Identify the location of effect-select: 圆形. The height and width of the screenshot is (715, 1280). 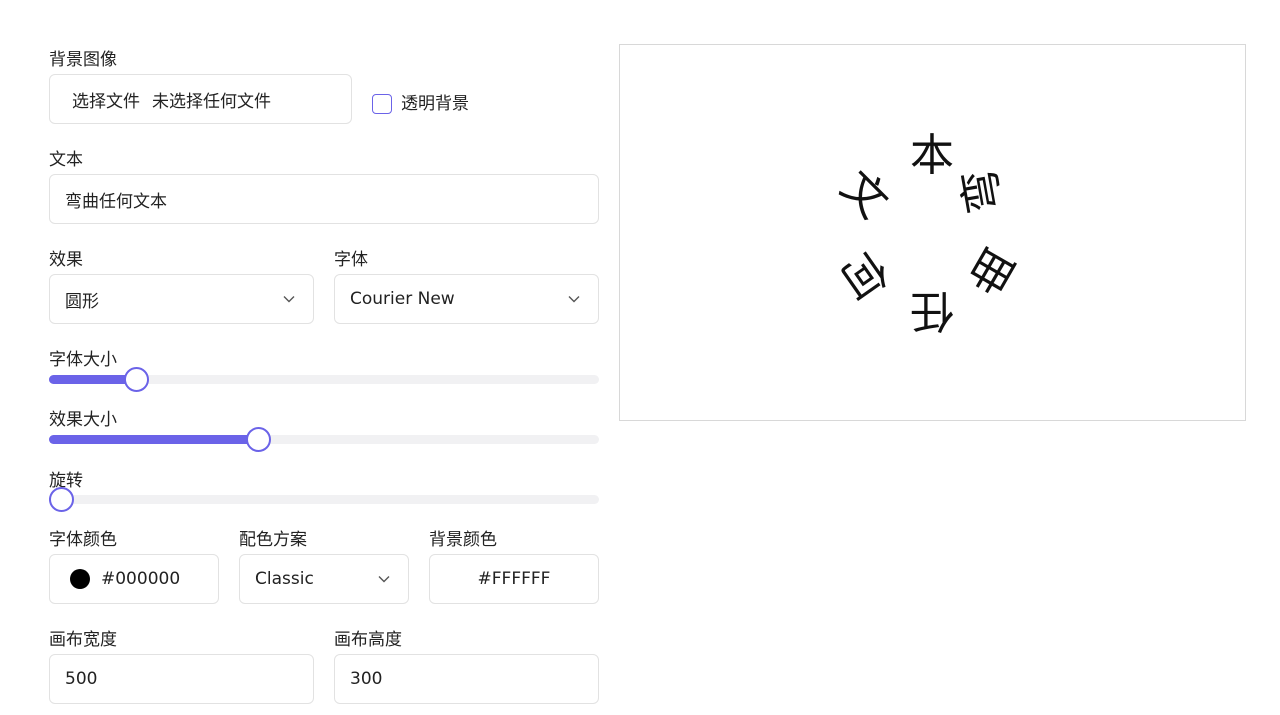
(181, 299).